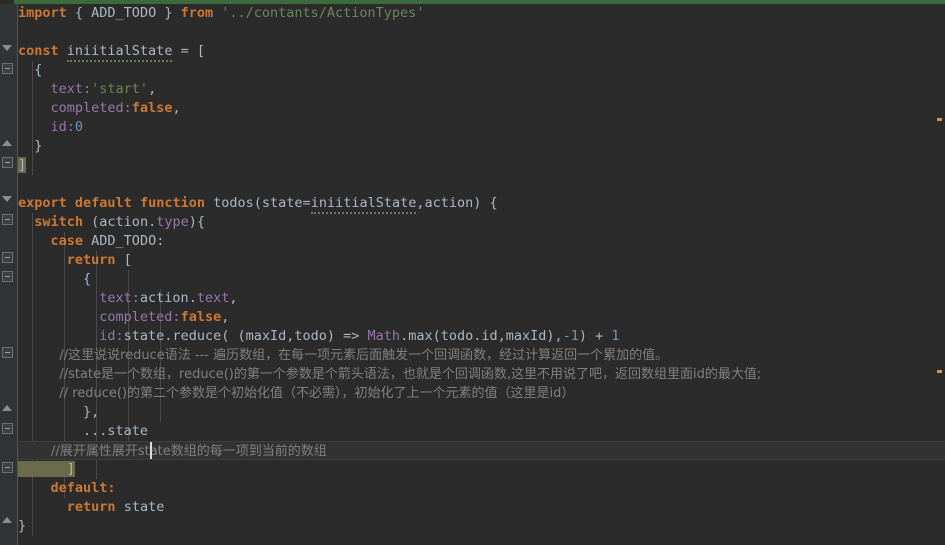  I want to click on code-line-26: default:, so click(481, 488).